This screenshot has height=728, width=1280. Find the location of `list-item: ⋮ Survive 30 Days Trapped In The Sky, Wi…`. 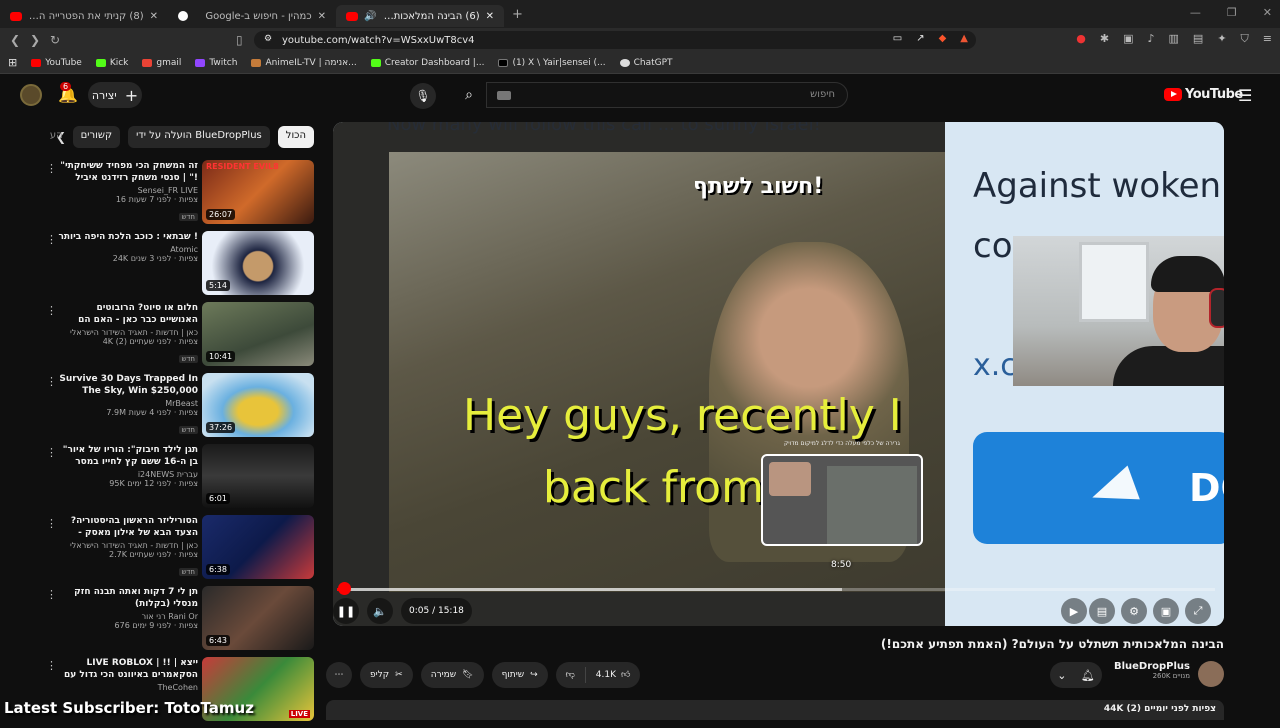

list-item: ⋮ Survive 30 Days Trapped In The Sky, Wi… is located at coordinates (178, 408).